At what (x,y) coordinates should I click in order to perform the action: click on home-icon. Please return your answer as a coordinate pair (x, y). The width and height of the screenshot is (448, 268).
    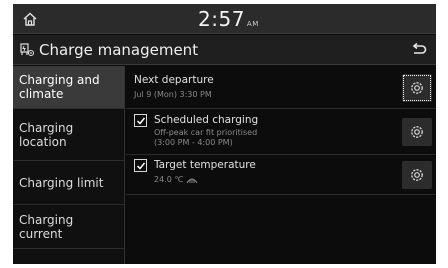
    Looking at the image, I should click on (30, 19).